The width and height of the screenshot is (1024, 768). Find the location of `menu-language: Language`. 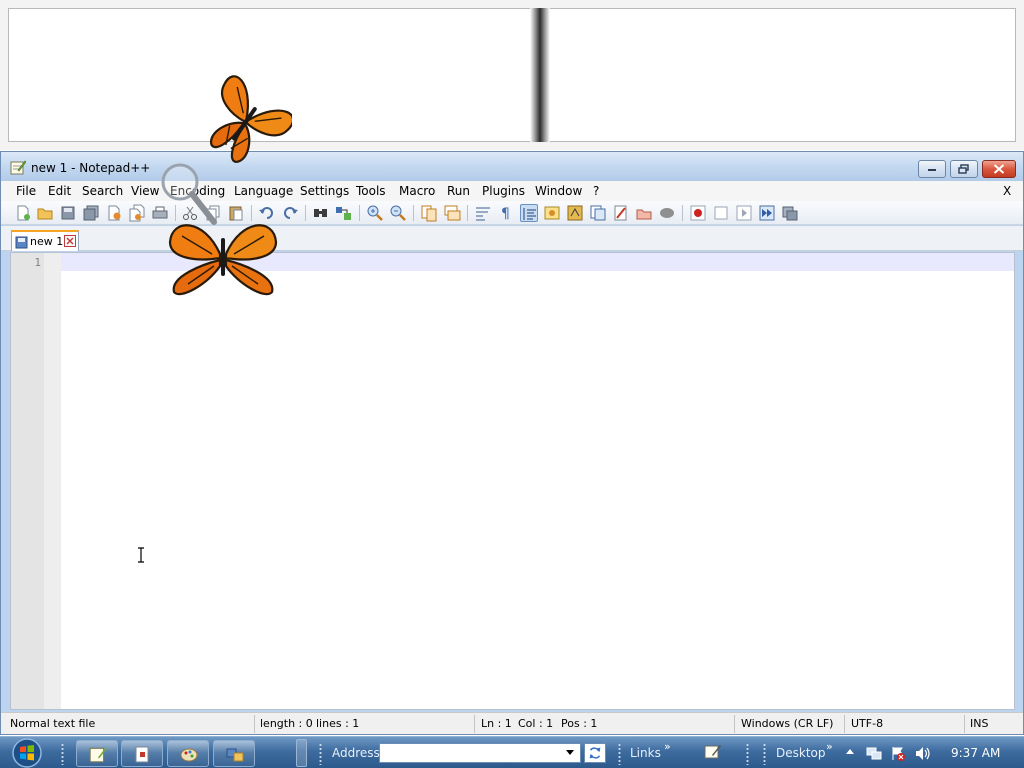

menu-language: Language is located at coordinates (263, 191).